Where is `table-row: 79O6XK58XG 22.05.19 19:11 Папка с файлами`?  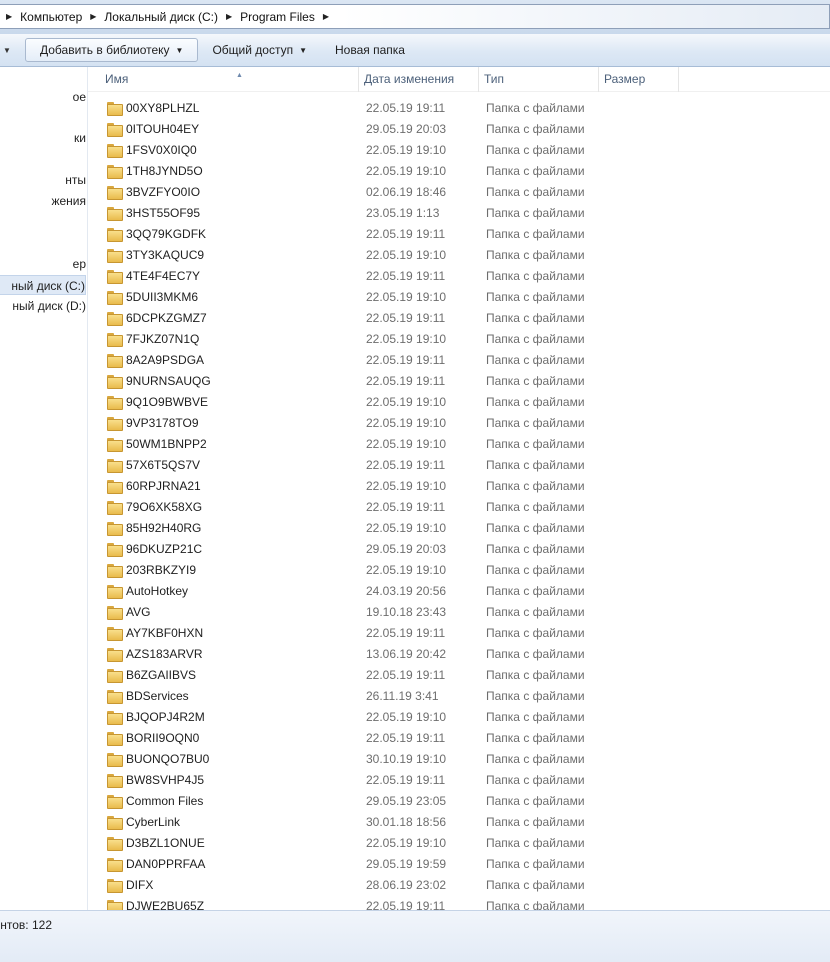
table-row: 79O6XK58XG 22.05.19 19:11 Папка с файлами is located at coordinates (459, 507).